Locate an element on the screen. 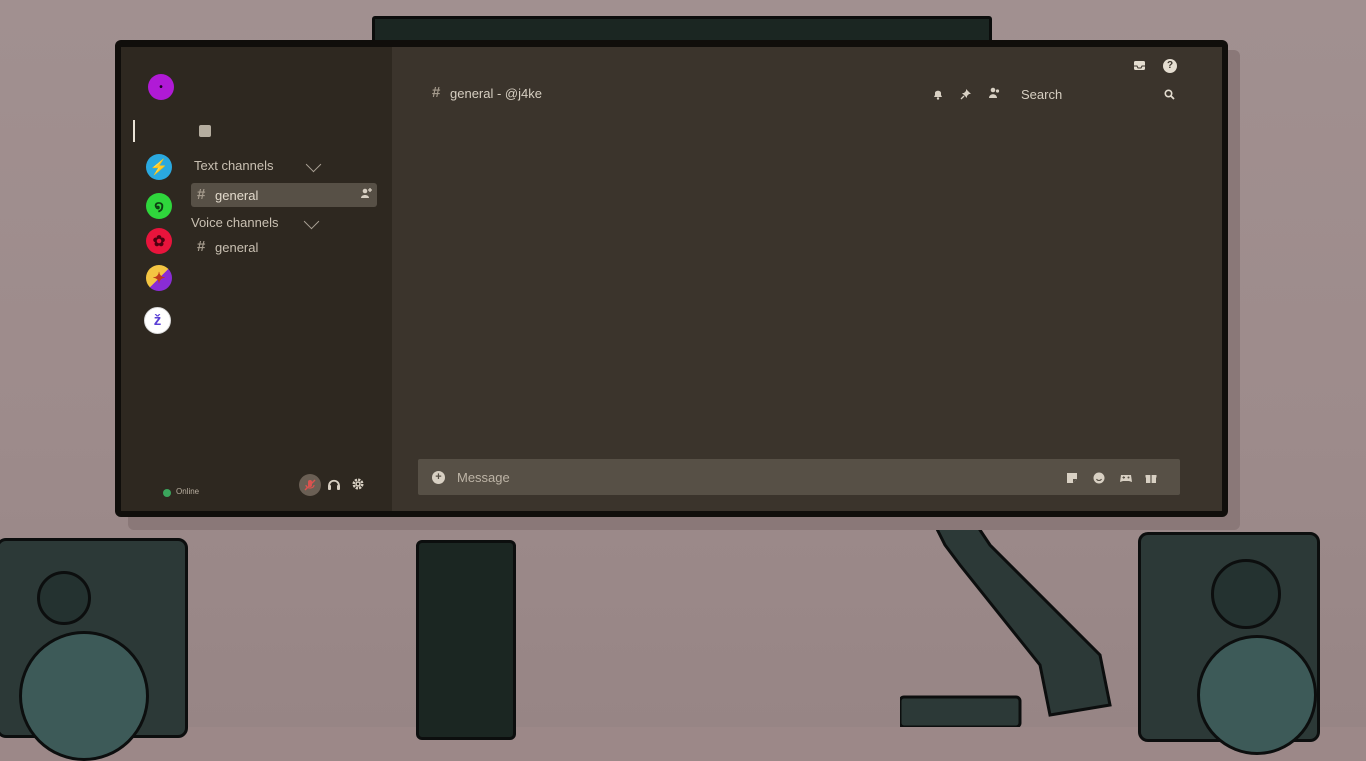  server-icon-kanji: ž is located at coordinates (157, 320).